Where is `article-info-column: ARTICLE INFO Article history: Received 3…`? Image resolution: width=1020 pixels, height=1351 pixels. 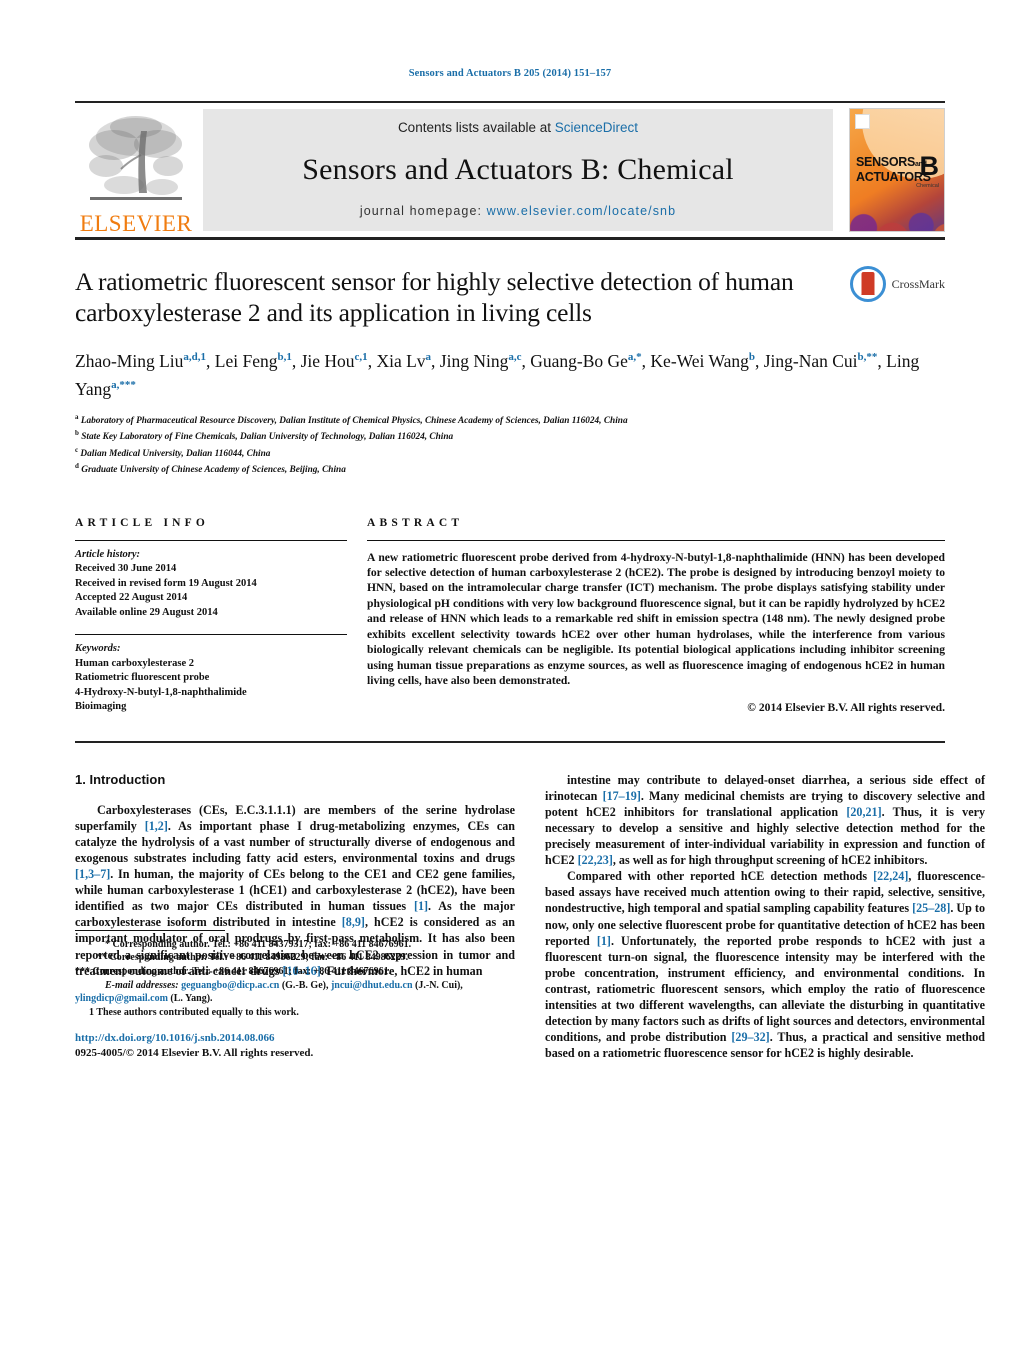 article-info-column: ARTICLE INFO Article history: Received 3… is located at coordinates (211, 616).